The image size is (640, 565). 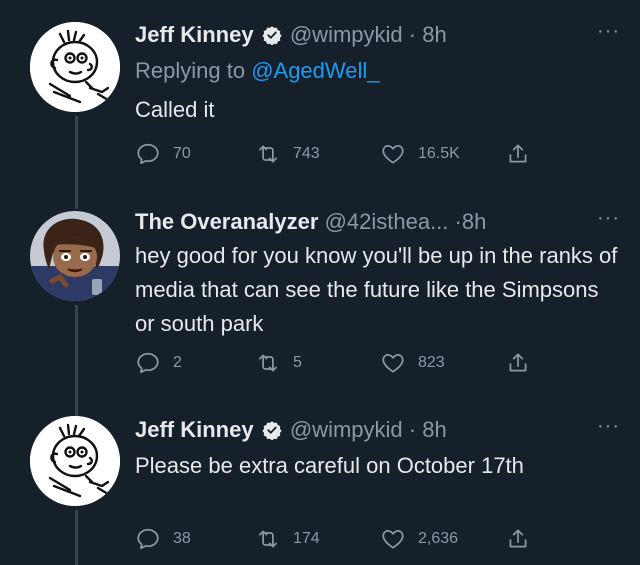 I want to click on tweet-text: Called it, so click(x=175, y=109).